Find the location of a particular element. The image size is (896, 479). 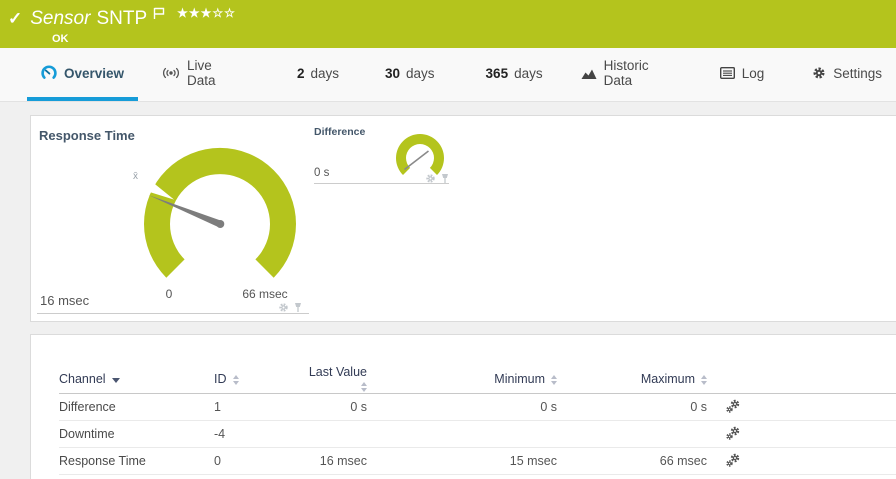

gauge-scale-min: 0 is located at coordinates (169, 294).